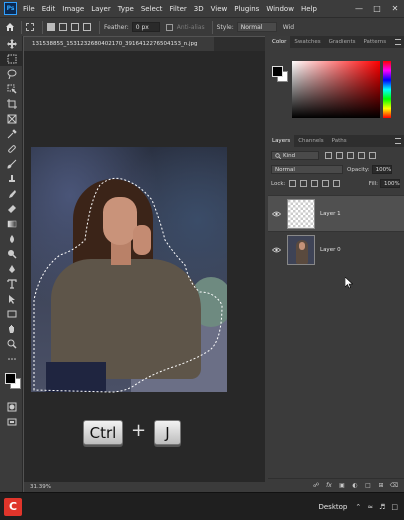 The height and width of the screenshot is (520, 404). What do you see at coordinates (11, 208) in the screenshot?
I see `eraser-tool-icon` at bounding box center [11, 208].